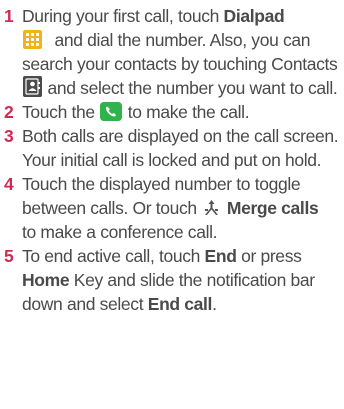  I want to click on step-2: 2 Touch the to make the call., so click(172, 112).